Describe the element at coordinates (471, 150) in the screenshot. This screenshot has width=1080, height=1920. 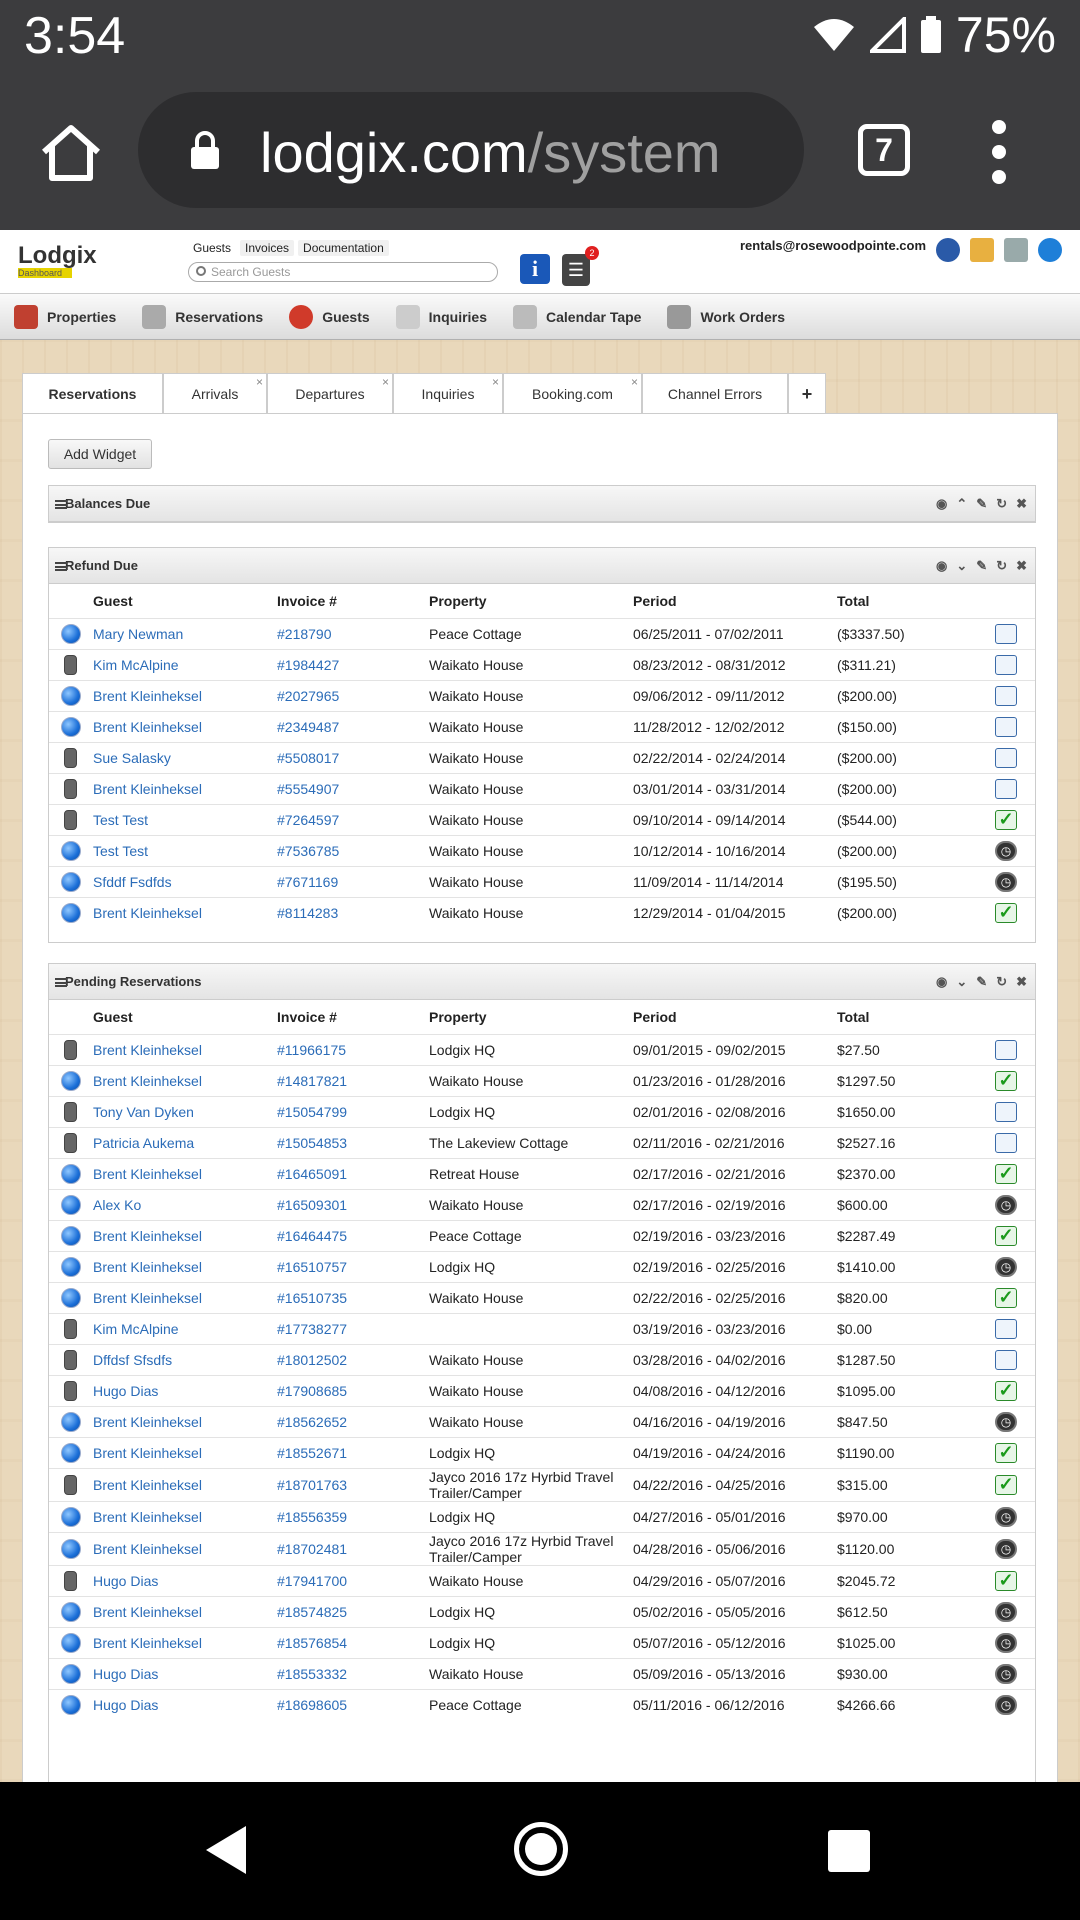
I see `url-field: lodgix.com/system` at that location.